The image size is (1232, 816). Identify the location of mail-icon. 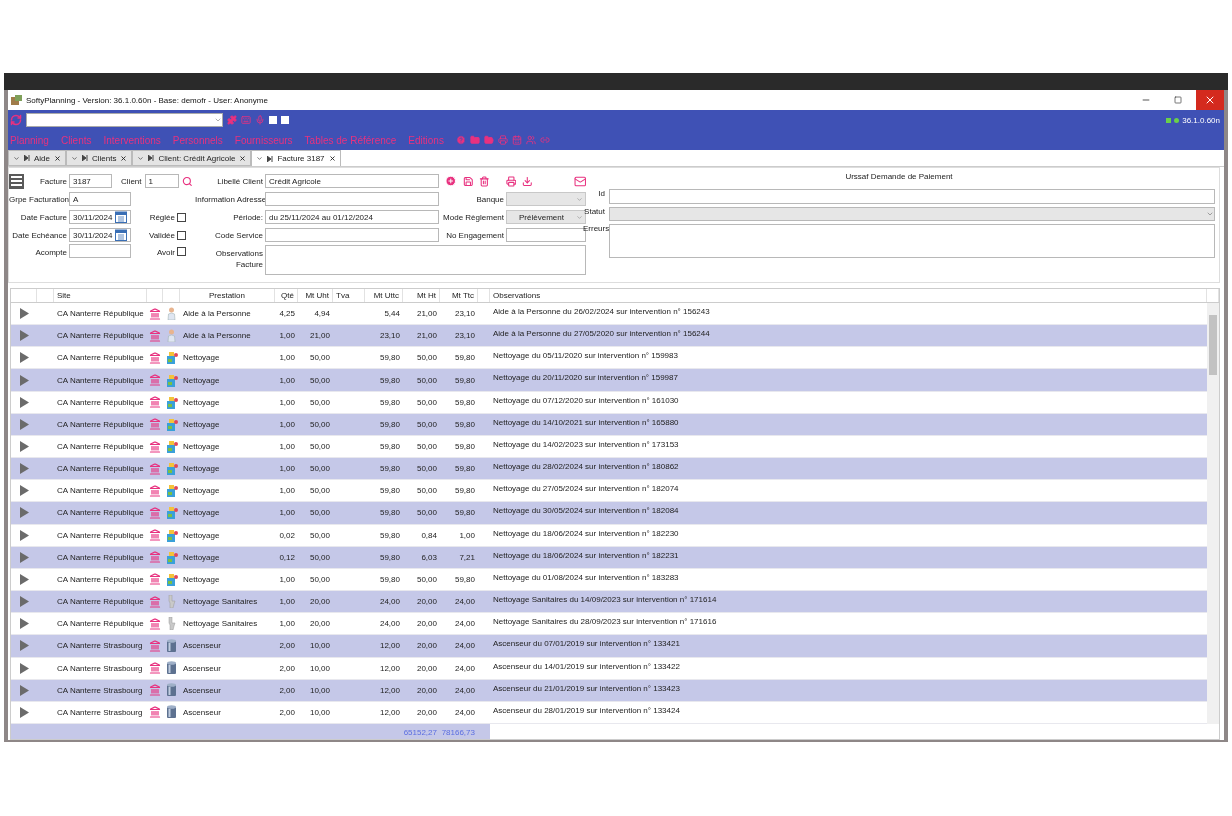
(579, 181).